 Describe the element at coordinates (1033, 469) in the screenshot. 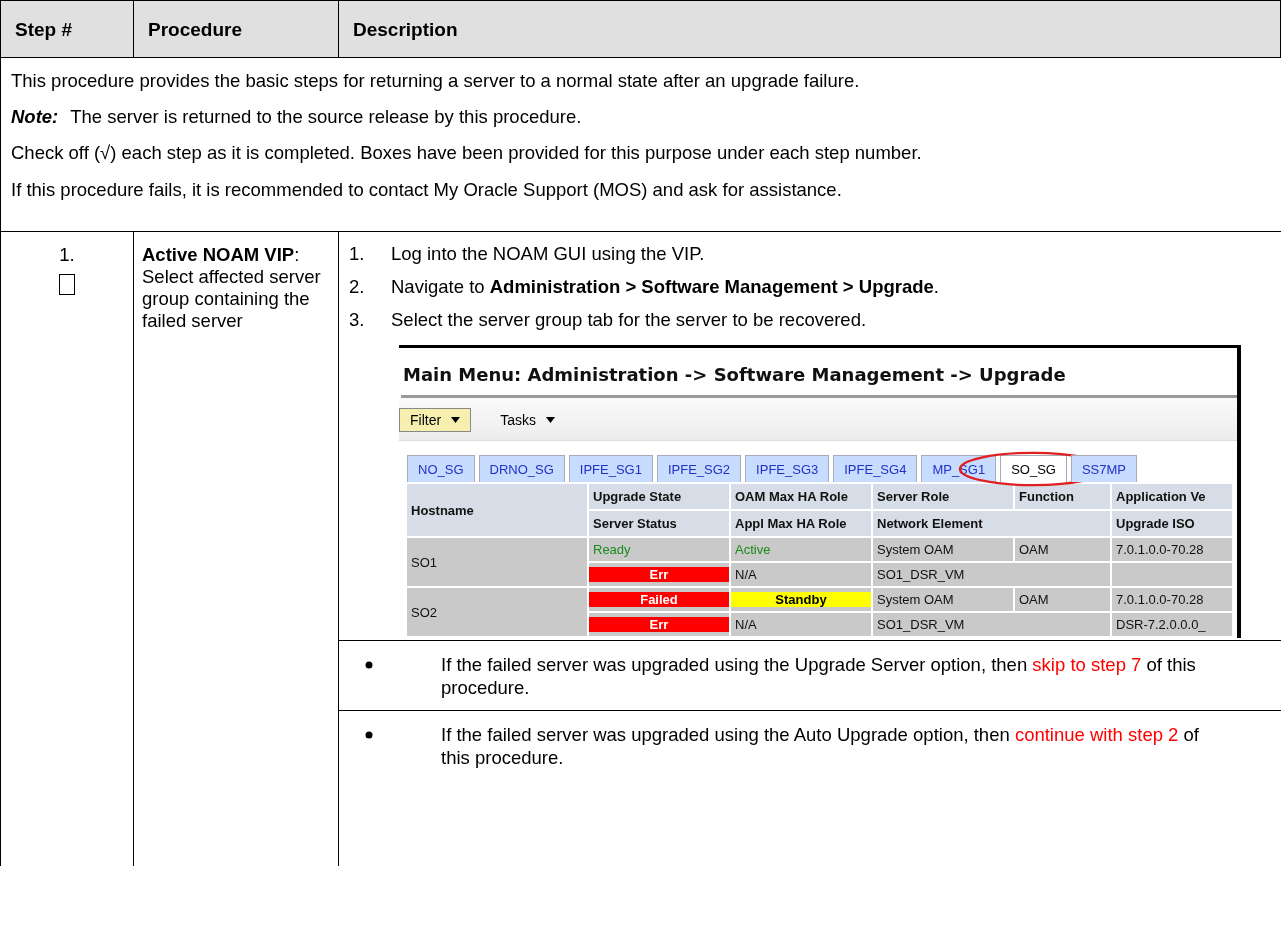

I see `tab: SO_SG` at that location.